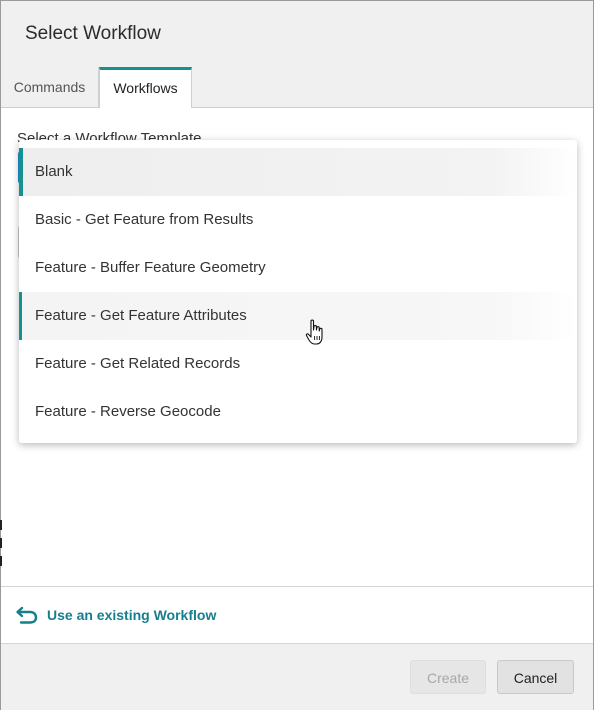  I want to click on hand-pointer-cursor-icon, so click(314, 332).